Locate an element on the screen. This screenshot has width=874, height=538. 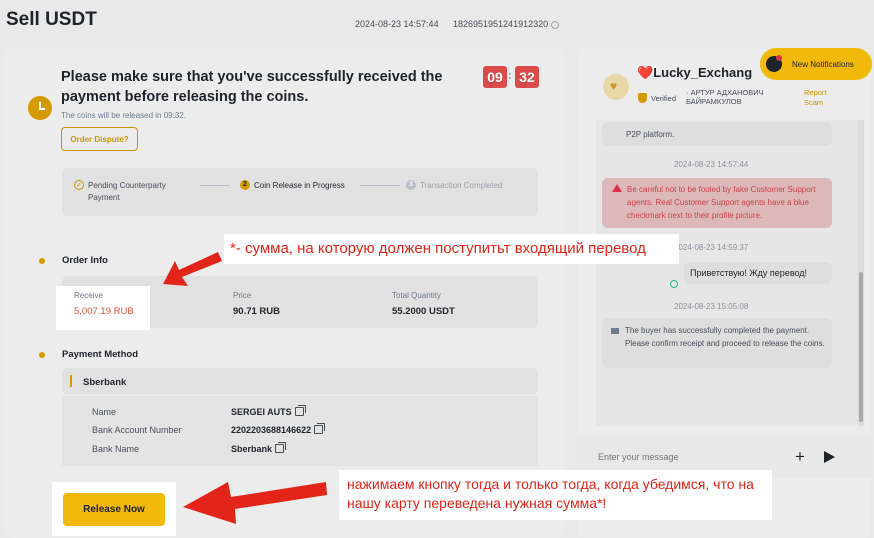
annotation-arrows is located at coordinates (245, 388).